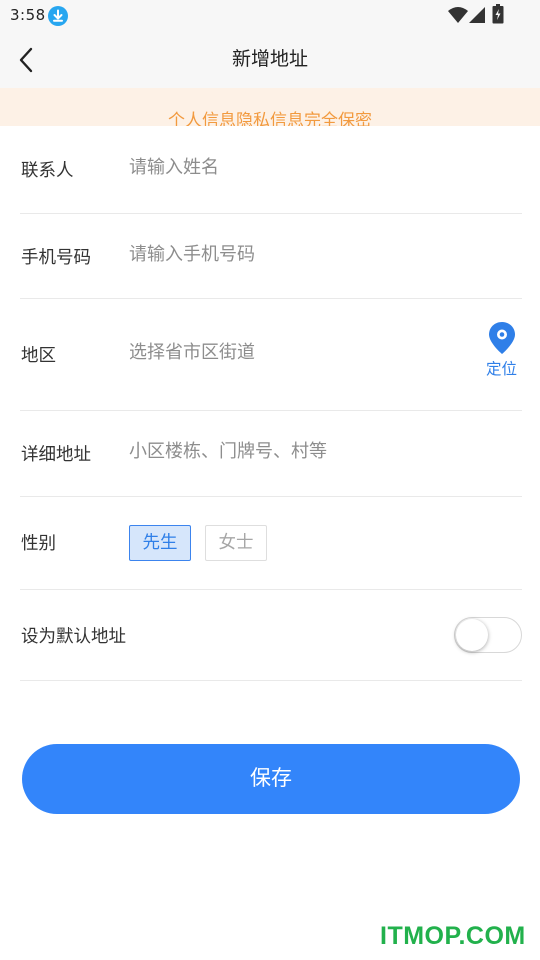  What do you see at coordinates (56, 258) in the screenshot?
I see `phone-label: 手机号码` at bounding box center [56, 258].